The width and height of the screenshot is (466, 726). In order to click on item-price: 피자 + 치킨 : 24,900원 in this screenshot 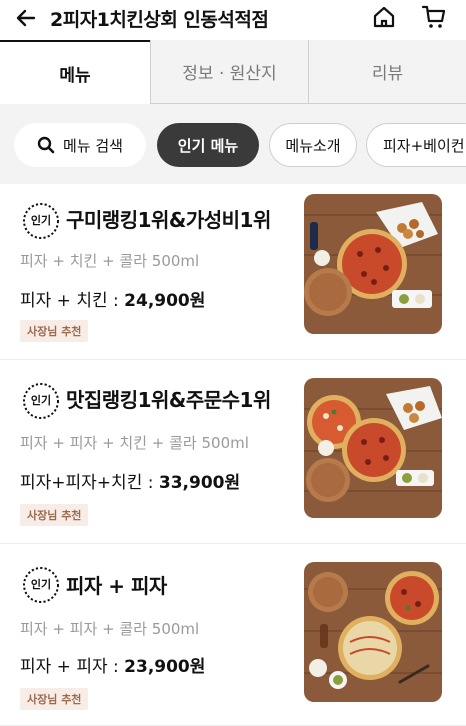, I will do `click(112, 298)`.